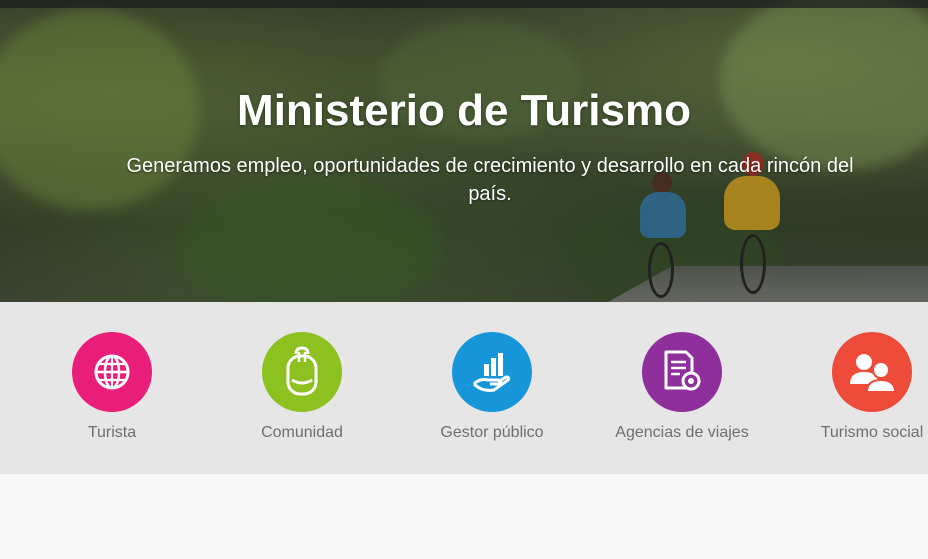 The width and height of the screenshot is (928, 559). I want to click on people-icon, so click(872, 372).